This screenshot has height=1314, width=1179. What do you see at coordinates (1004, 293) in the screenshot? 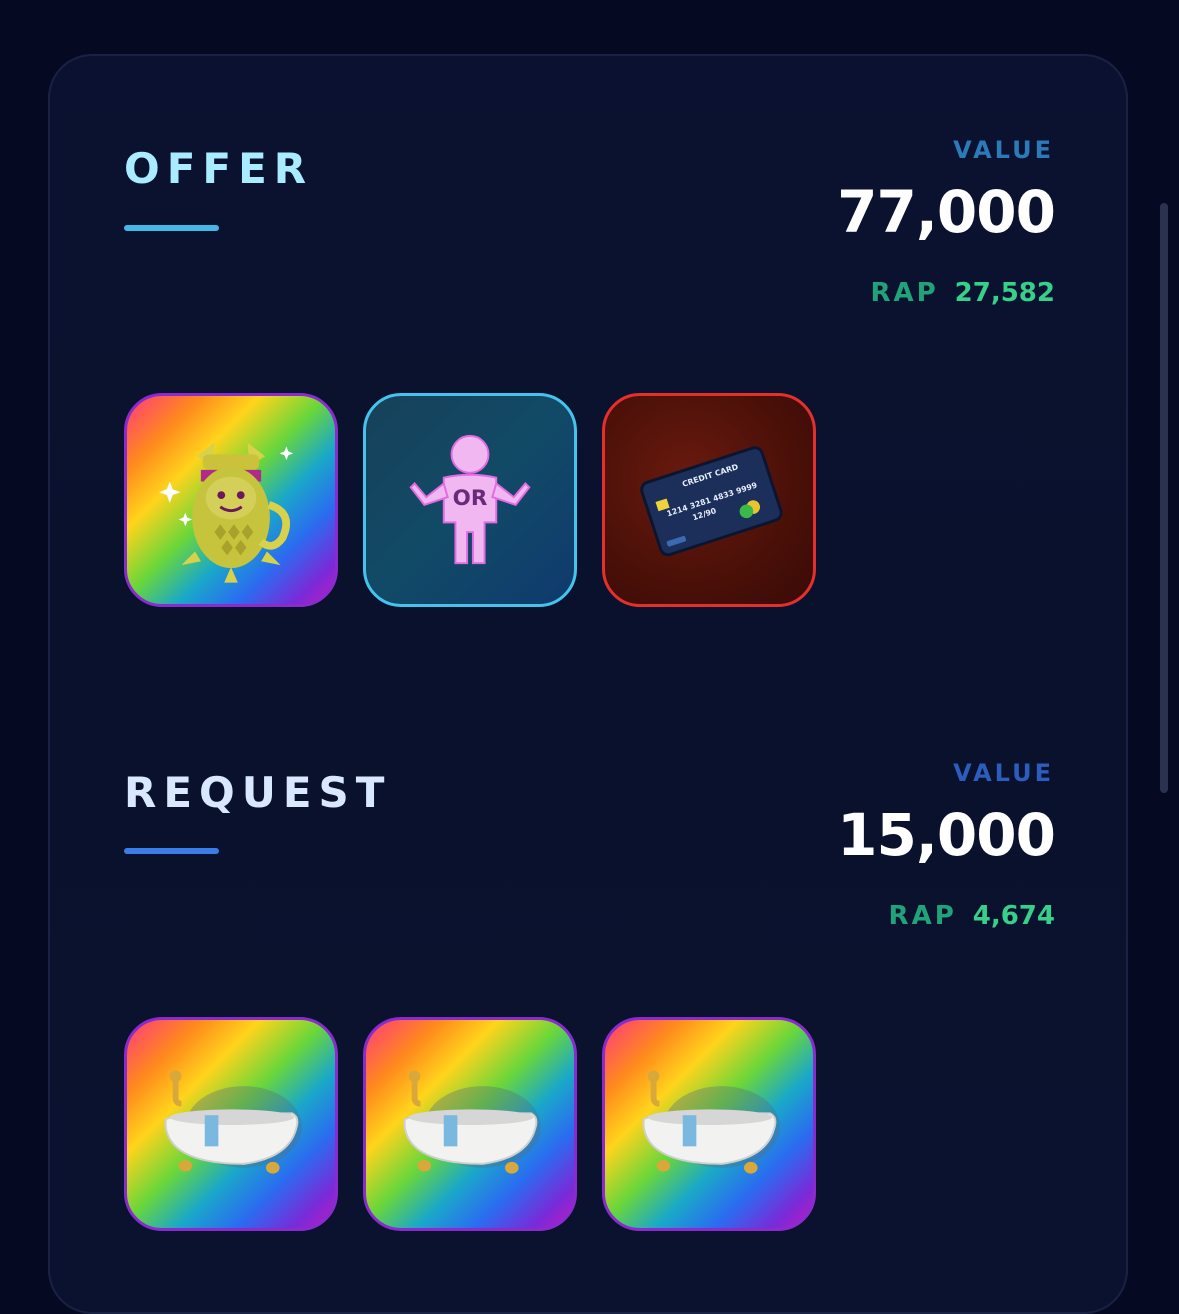
I see `offer-rap-value: 27,582` at bounding box center [1004, 293].